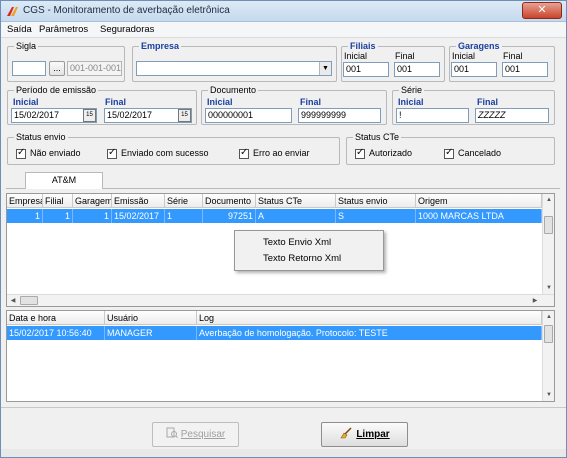 This screenshot has height=458, width=567. Describe the element at coordinates (311, 102) in the screenshot. I see `documento-final-label: Final` at that location.